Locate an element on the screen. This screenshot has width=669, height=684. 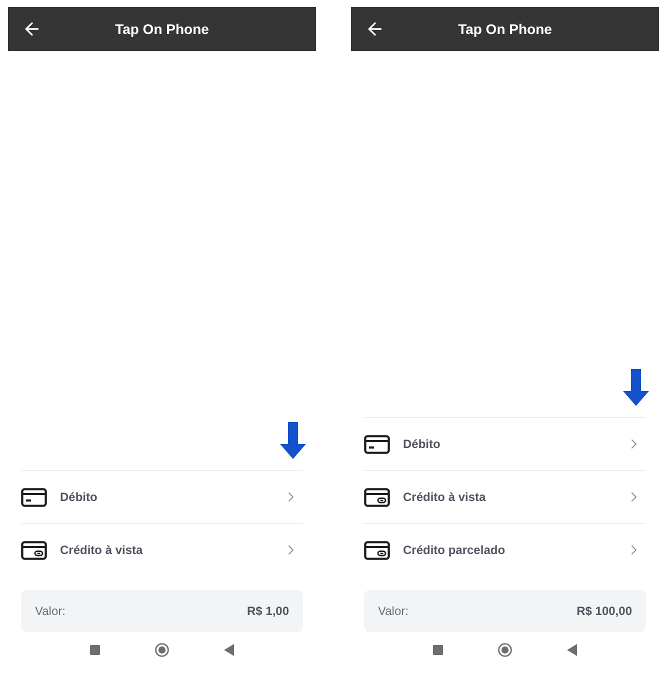
payment-option: Crédito parcelado is located at coordinates (505, 549).